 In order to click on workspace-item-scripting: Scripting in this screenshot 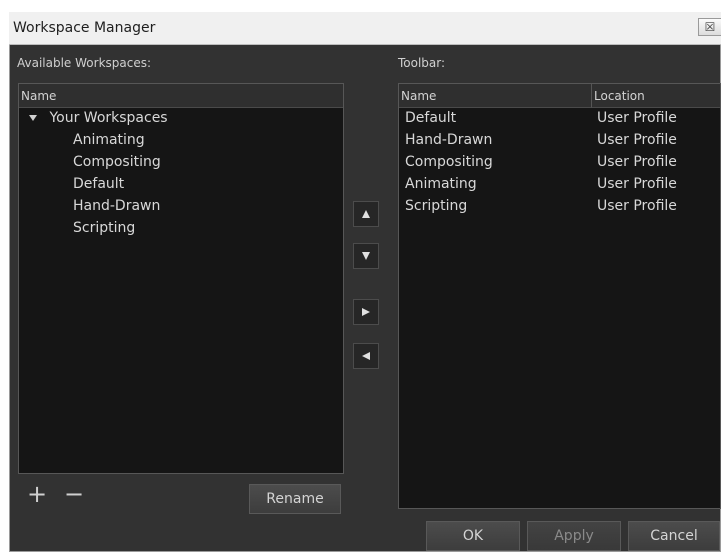, I will do `click(104, 228)`.